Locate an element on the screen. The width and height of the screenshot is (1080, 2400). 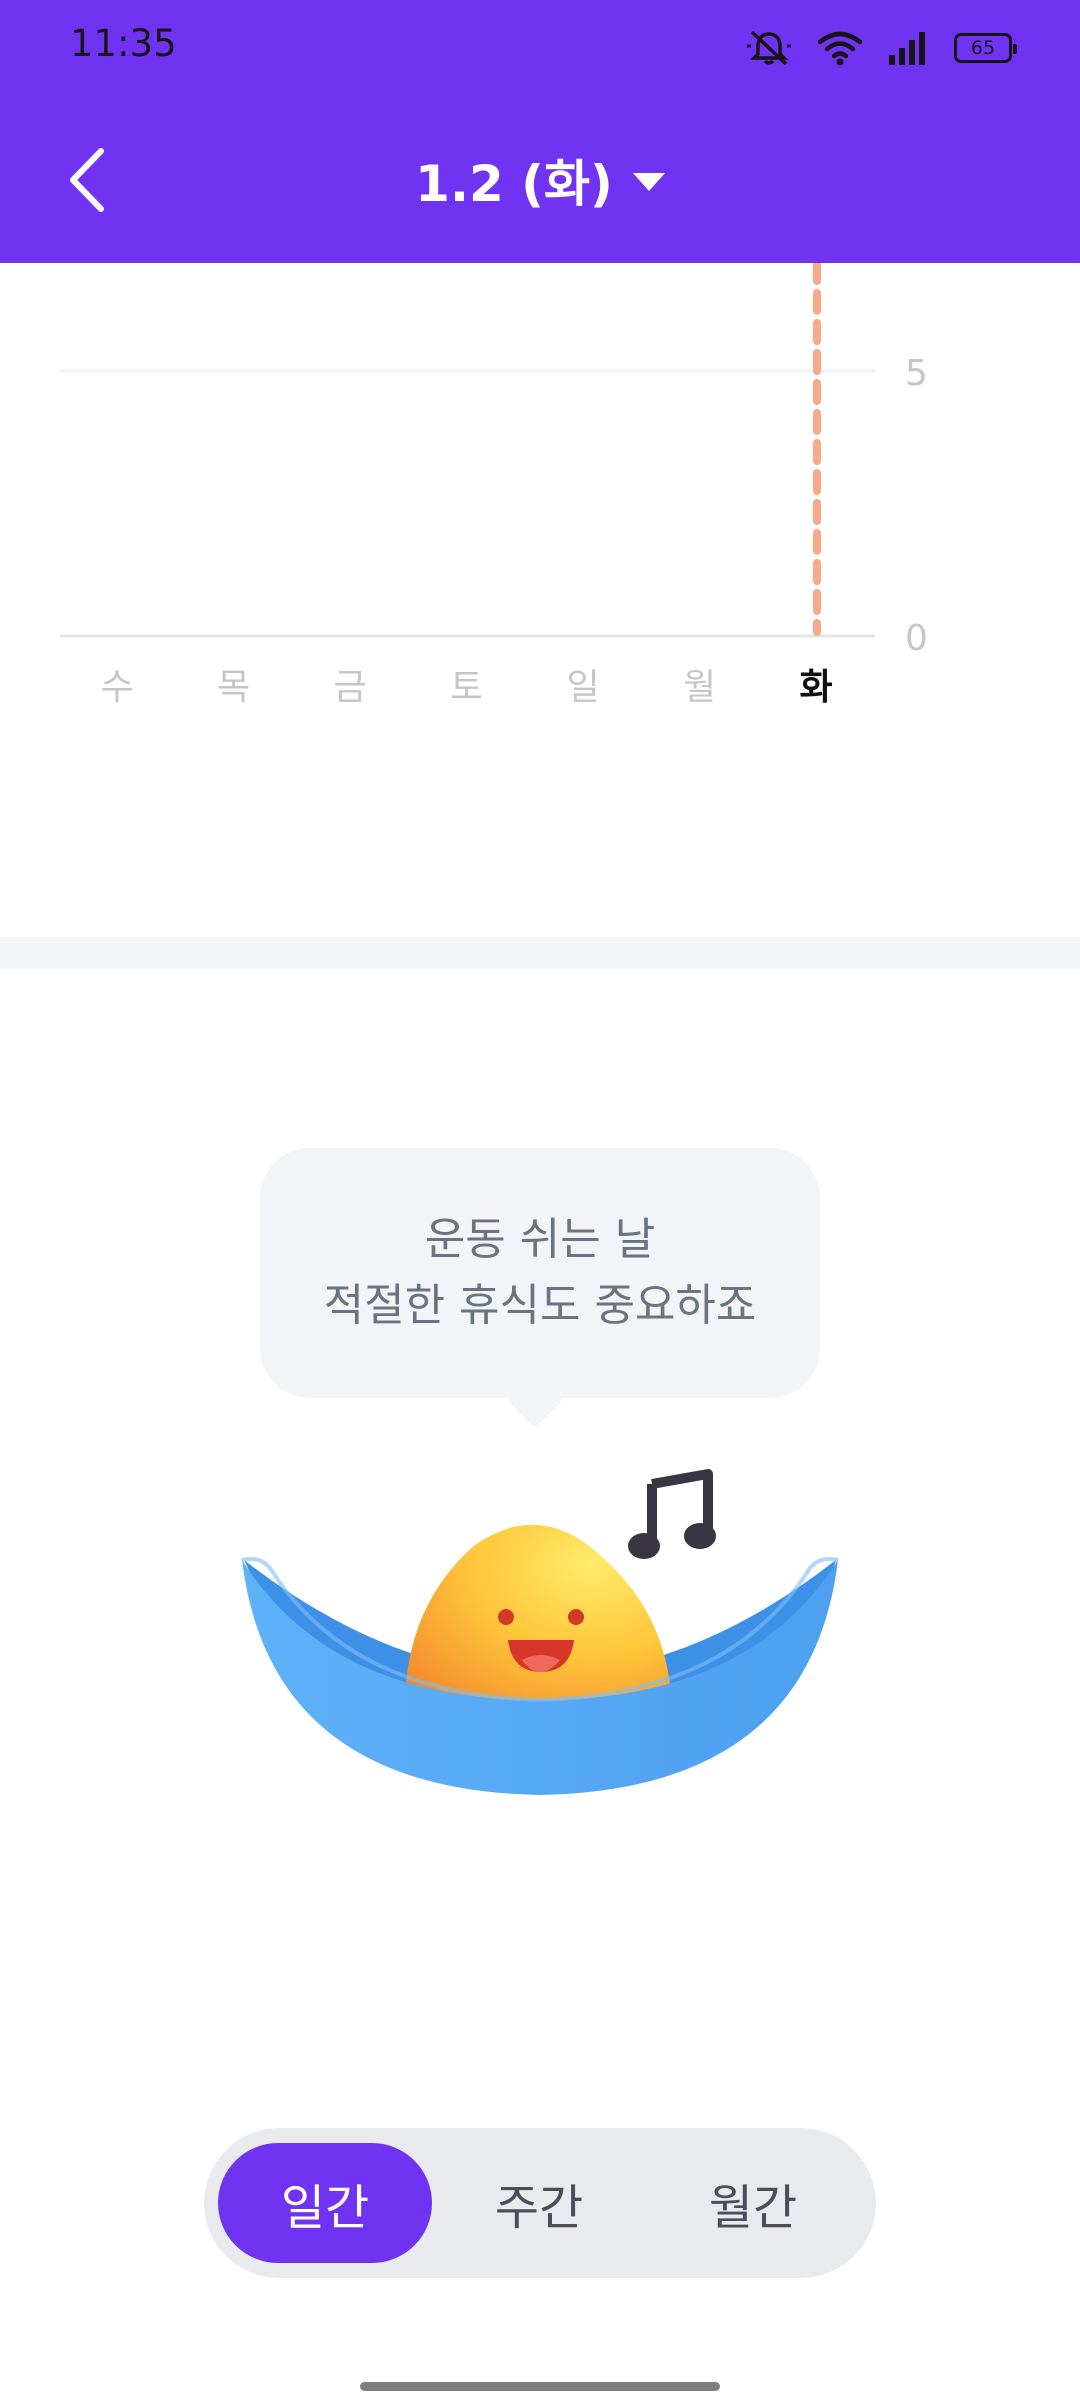
wifi-icon is located at coordinates (840, 48).